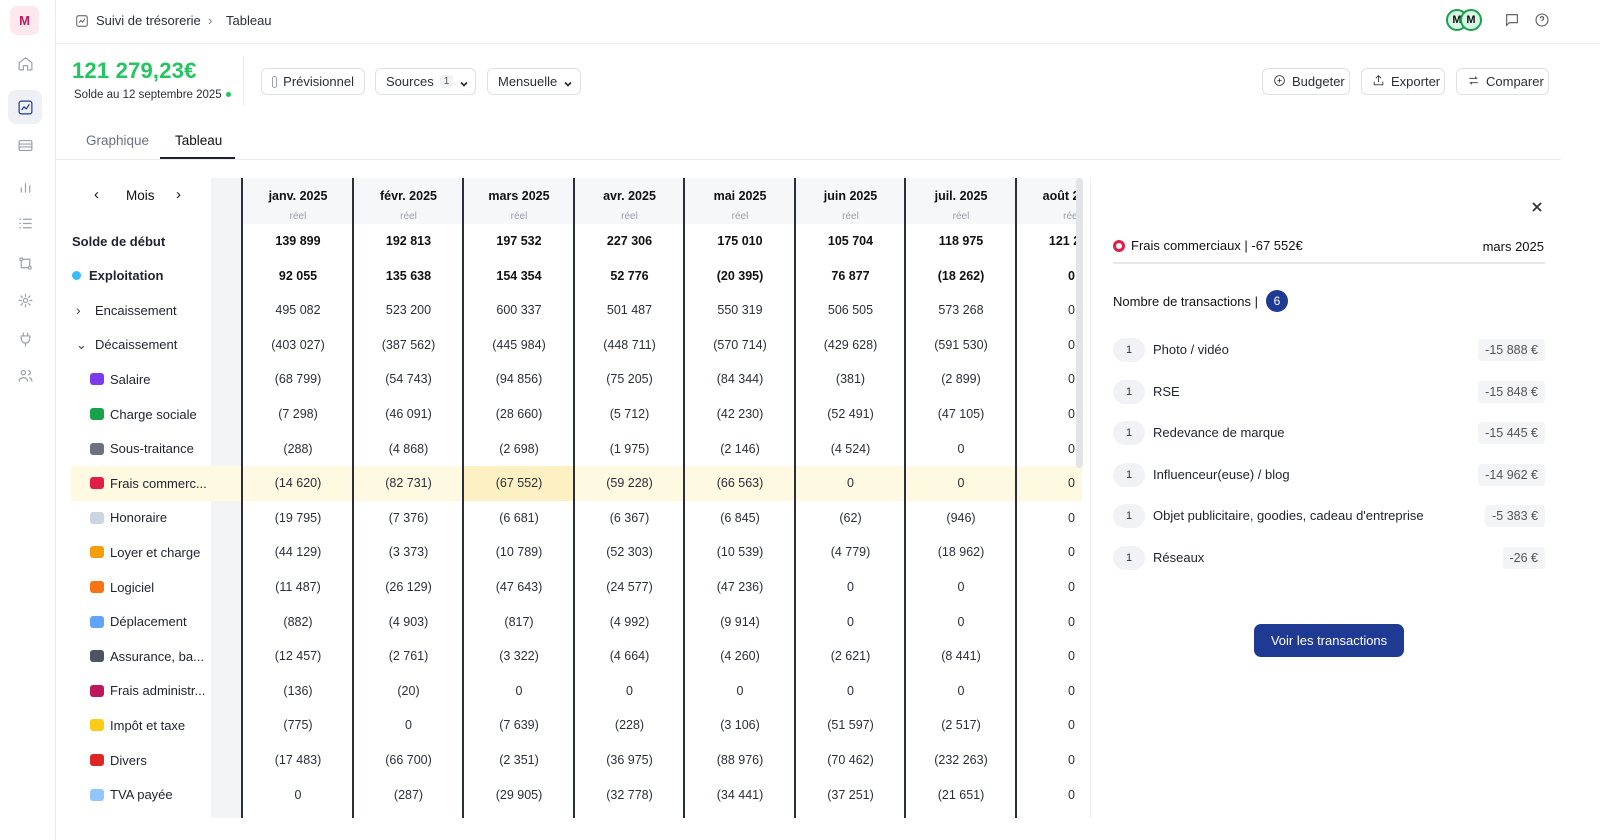  What do you see at coordinates (851, 449) in the screenshot?
I see `table-cell: (4 524)` at bounding box center [851, 449].